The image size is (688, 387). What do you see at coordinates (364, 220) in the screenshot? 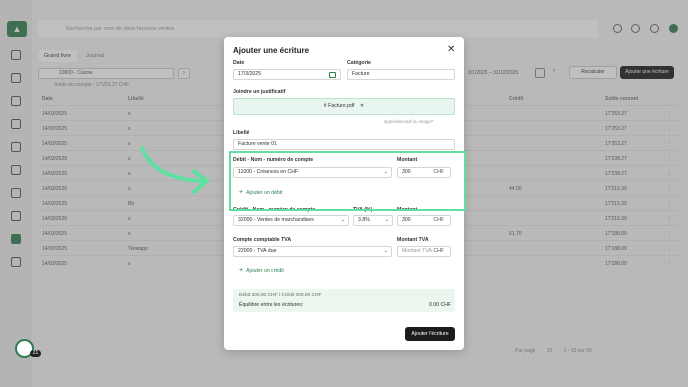
I see `tva-rate-value: 3.8%` at bounding box center [364, 220].